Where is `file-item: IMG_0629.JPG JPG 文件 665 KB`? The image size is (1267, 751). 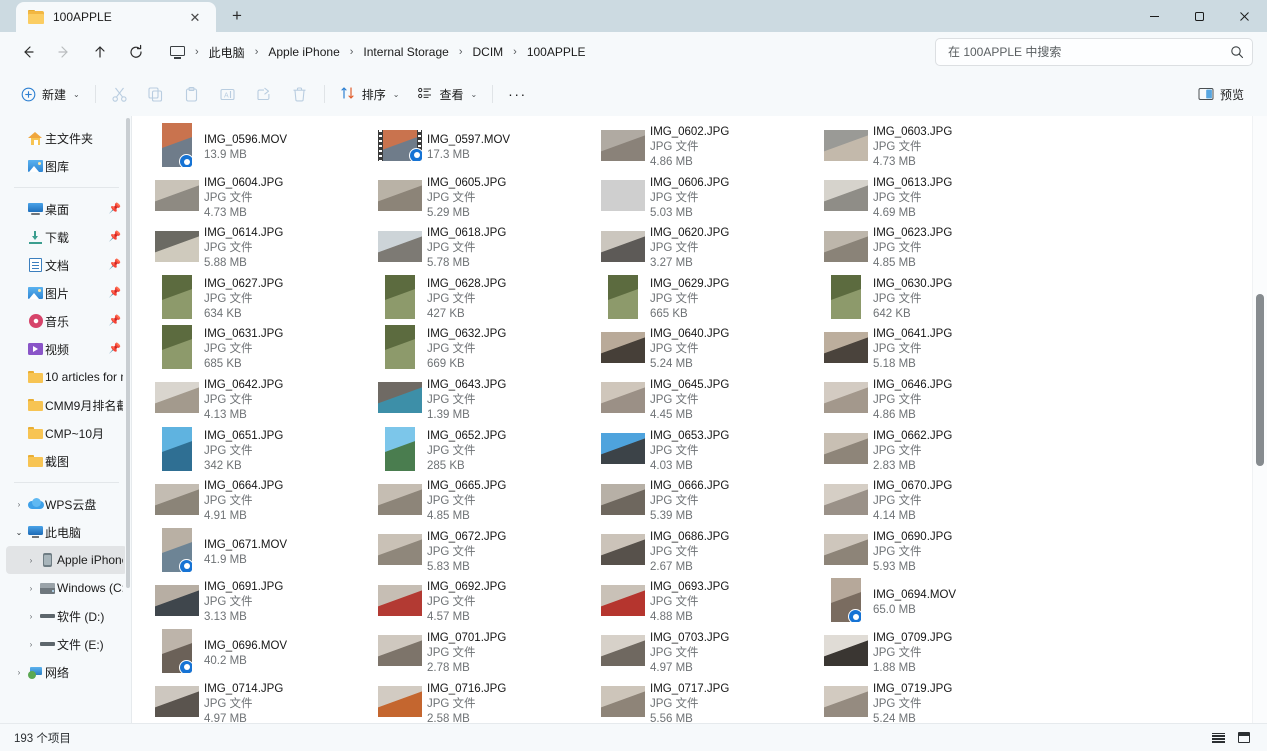 file-item: IMG_0629.JPG JPG 文件 665 KB is located at coordinates (662, 299).